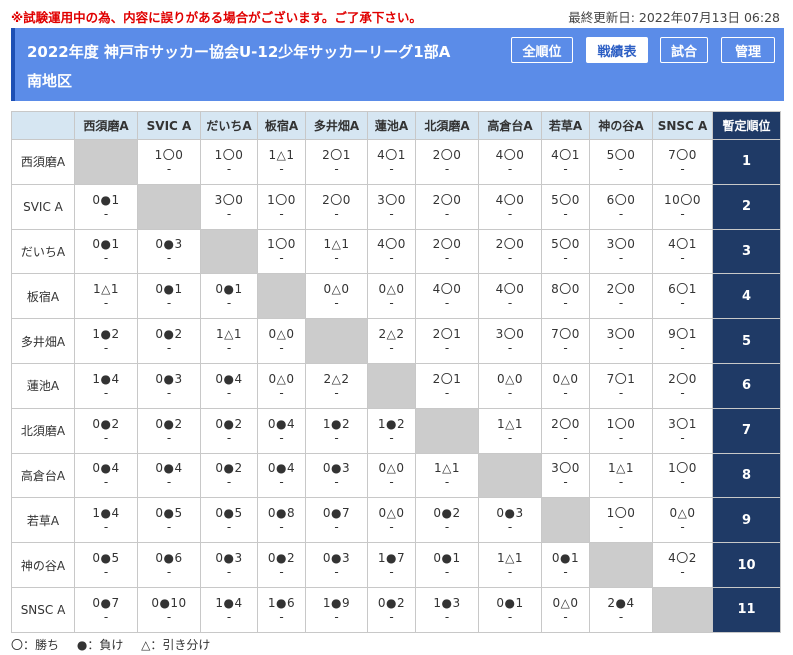 Image resolution: width=793 pixels, height=655 pixels. I want to click on match-result-cell: 4〇2-, so click(682, 565).